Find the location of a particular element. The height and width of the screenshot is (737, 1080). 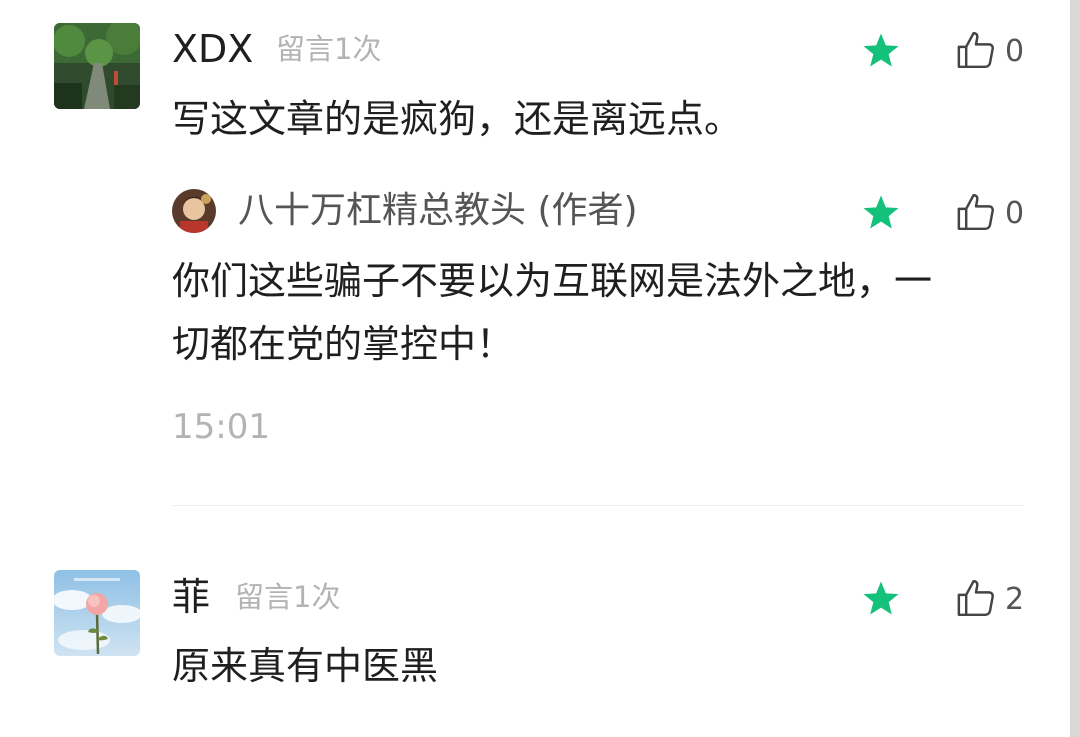

reply-text-line: 切都在党的掌控中！ is located at coordinates (343, 344).